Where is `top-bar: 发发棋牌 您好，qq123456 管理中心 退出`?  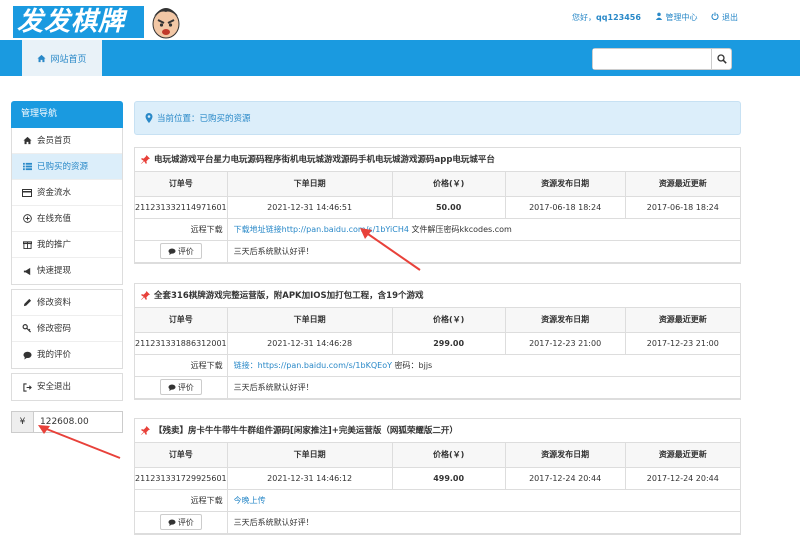
top-bar: 发发棋牌 您好，qq123456 管理中心 退出 is located at coordinates (400, 20).